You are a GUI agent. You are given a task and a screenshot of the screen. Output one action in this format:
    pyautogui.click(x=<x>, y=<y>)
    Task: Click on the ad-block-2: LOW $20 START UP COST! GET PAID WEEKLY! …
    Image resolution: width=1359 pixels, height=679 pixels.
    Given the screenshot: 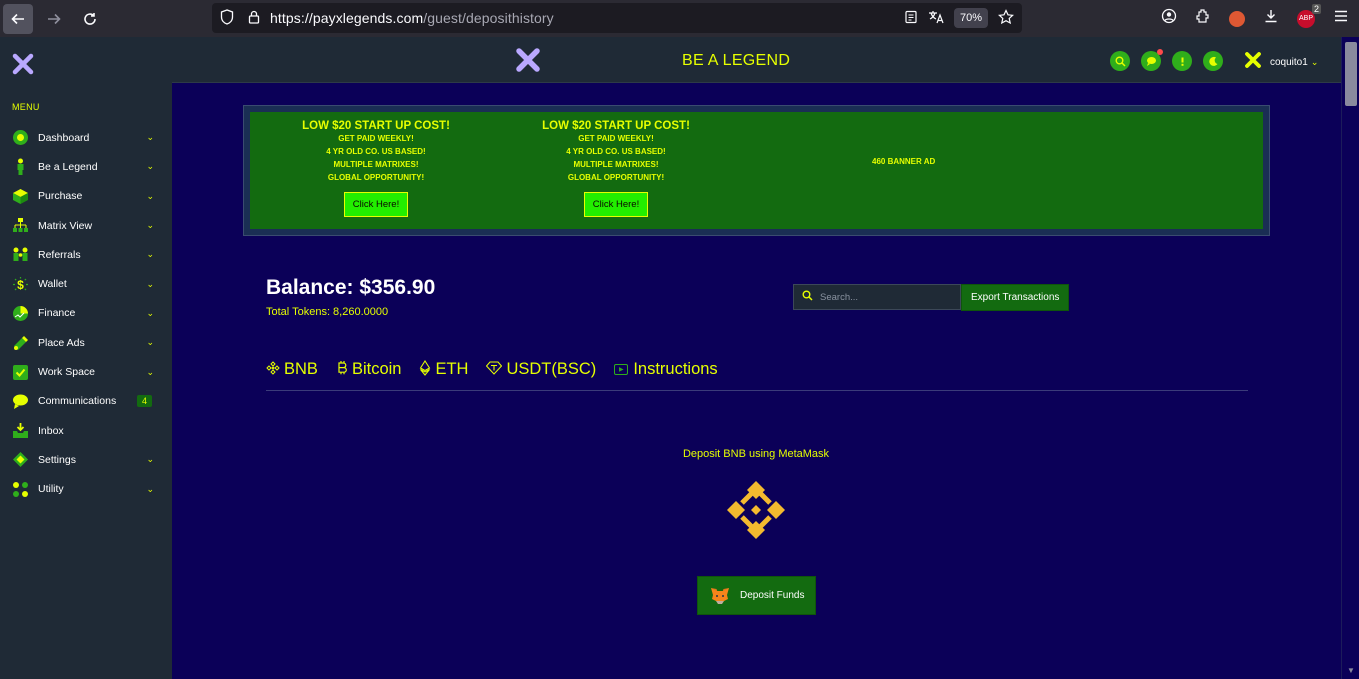 What is the action you would take?
    pyautogui.click(x=616, y=168)
    